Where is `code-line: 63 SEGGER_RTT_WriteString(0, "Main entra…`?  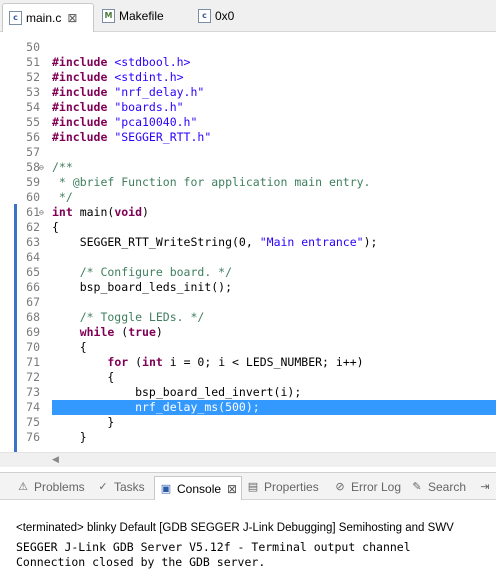
code-line: 63 SEGGER_RTT_WriteString(0, "Main entra… is located at coordinates (248, 242).